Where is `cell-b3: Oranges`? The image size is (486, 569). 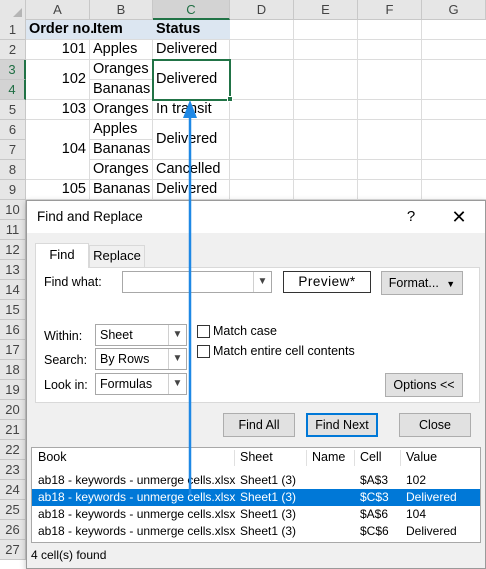 cell-b3: Oranges is located at coordinates (121, 69).